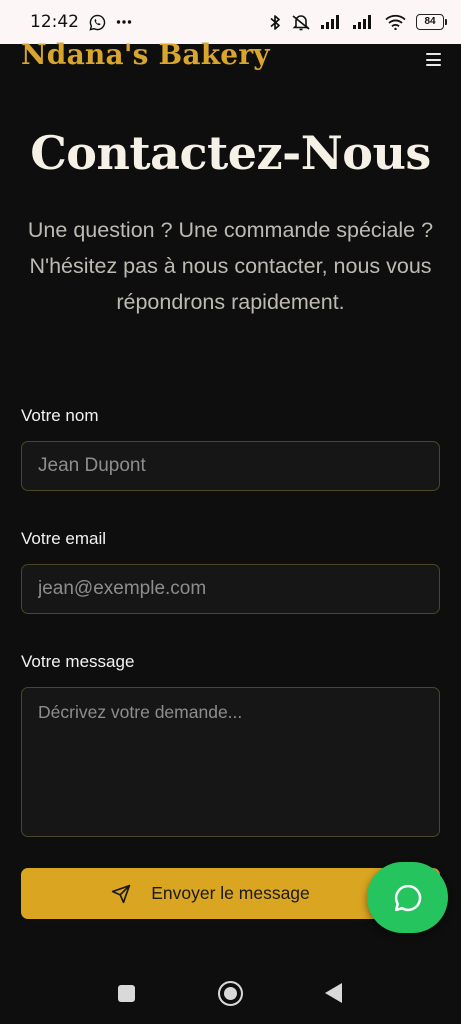 This screenshot has width=461, height=1024. What do you see at coordinates (60, 415) in the screenshot?
I see `name-label: Votre nom` at bounding box center [60, 415].